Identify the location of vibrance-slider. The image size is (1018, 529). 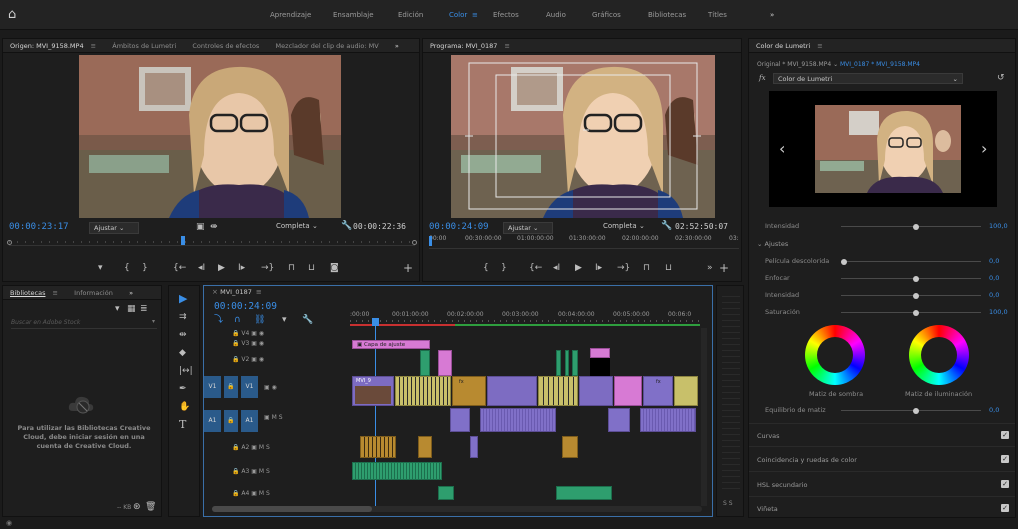
(911, 295).